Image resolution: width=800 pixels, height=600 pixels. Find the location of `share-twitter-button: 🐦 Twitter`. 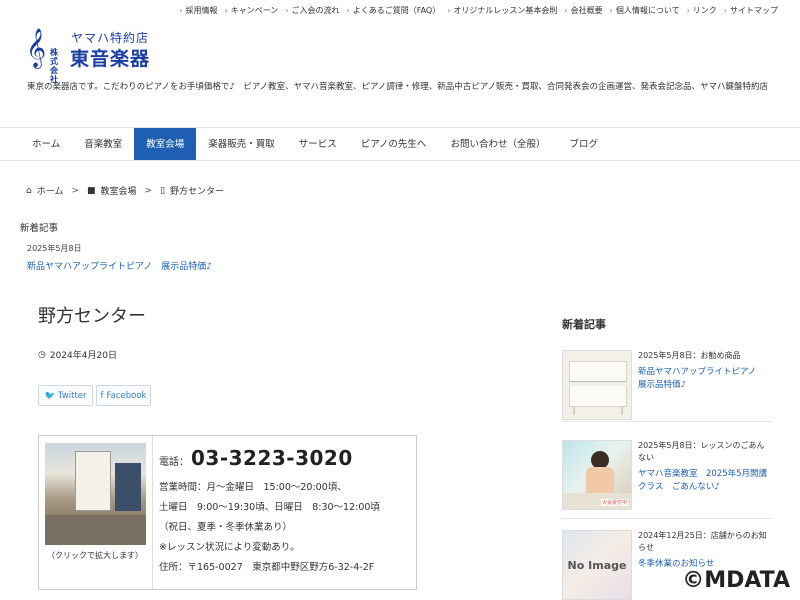

share-twitter-button: 🐦 Twitter is located at coordinates (65, 395).